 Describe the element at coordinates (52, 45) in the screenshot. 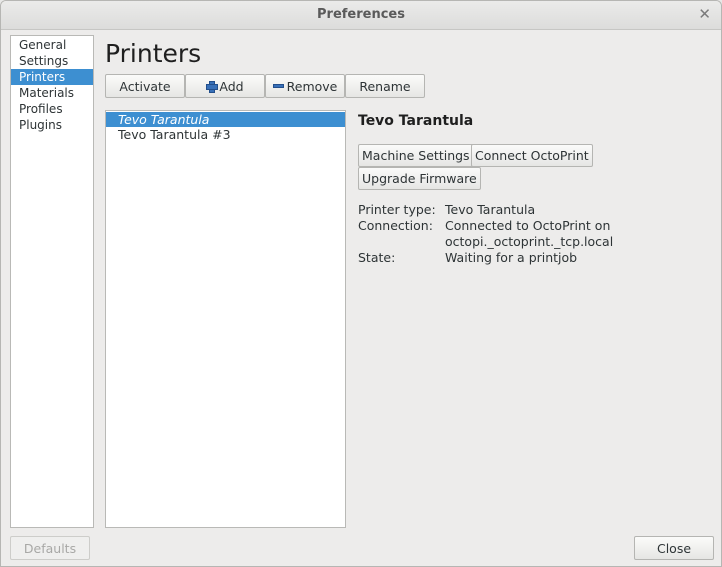

I see `sidebar-item-general: General` at that location.